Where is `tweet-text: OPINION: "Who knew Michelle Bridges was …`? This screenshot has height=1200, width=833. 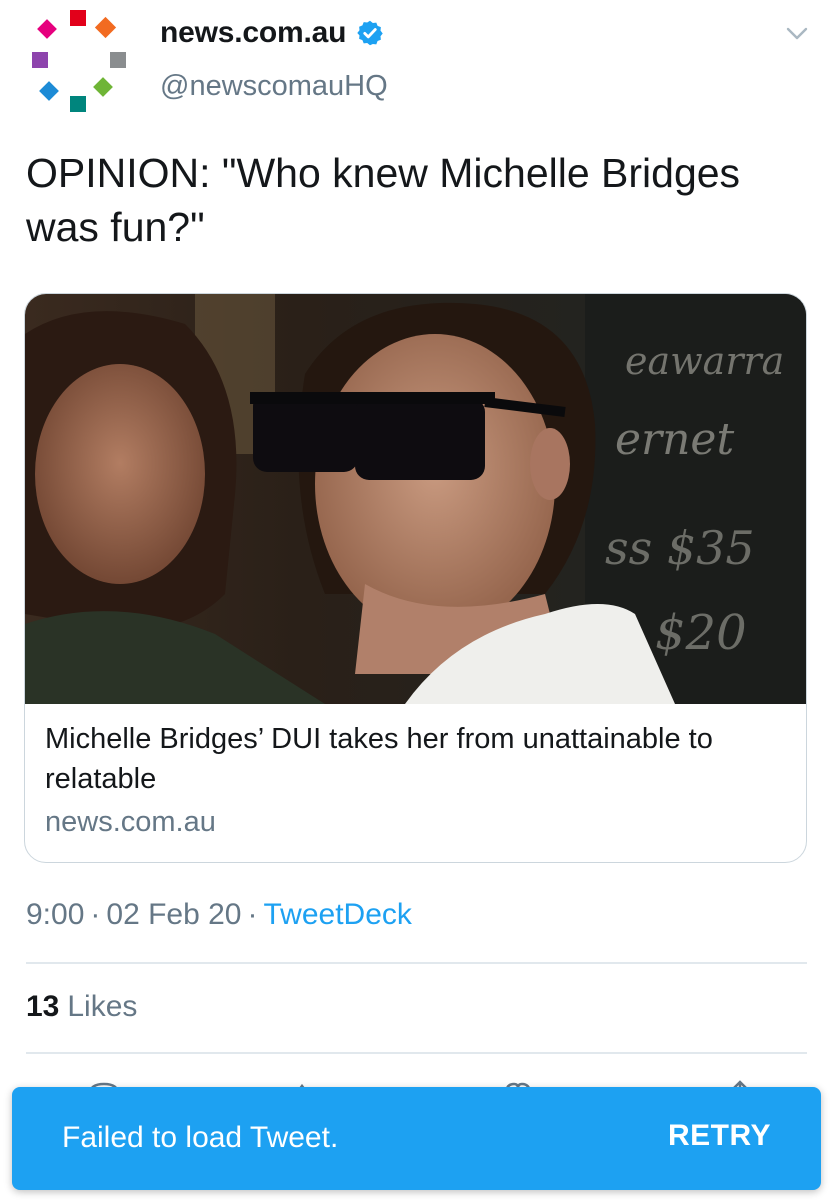 tweet-text: OPINION: "Who knew Michelle Bridges was … is located at coordinates (383, 200).